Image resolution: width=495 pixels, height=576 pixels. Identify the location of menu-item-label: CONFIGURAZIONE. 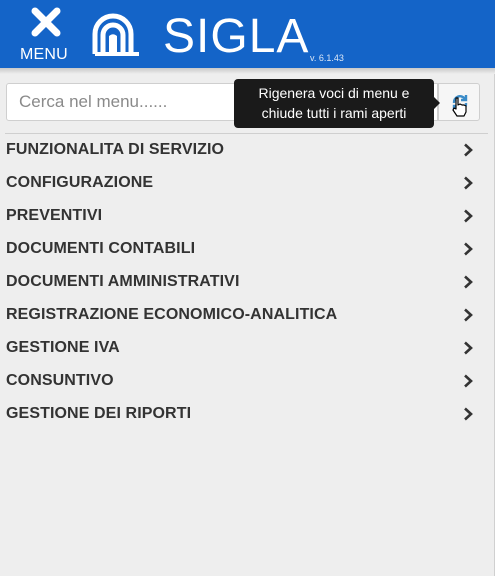
(80, 182).